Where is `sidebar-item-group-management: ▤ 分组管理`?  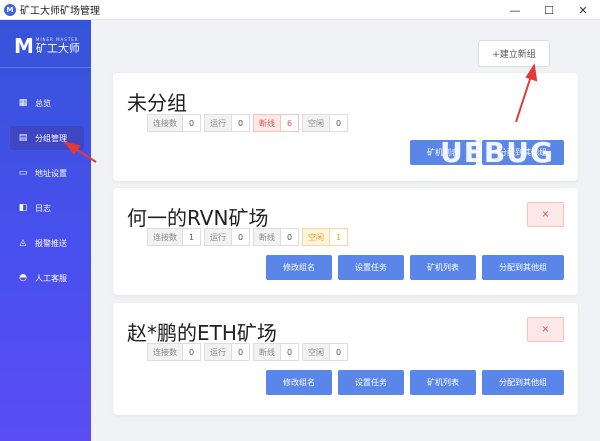 sidebar-item-group-management: ▤ 分组管理 is located at coordinates (47, 138).